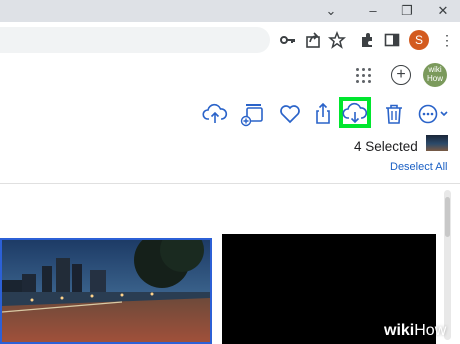 The height and width of the screenshot is (344, 460). I want to click on watermark-how: How, so click(430, 330).